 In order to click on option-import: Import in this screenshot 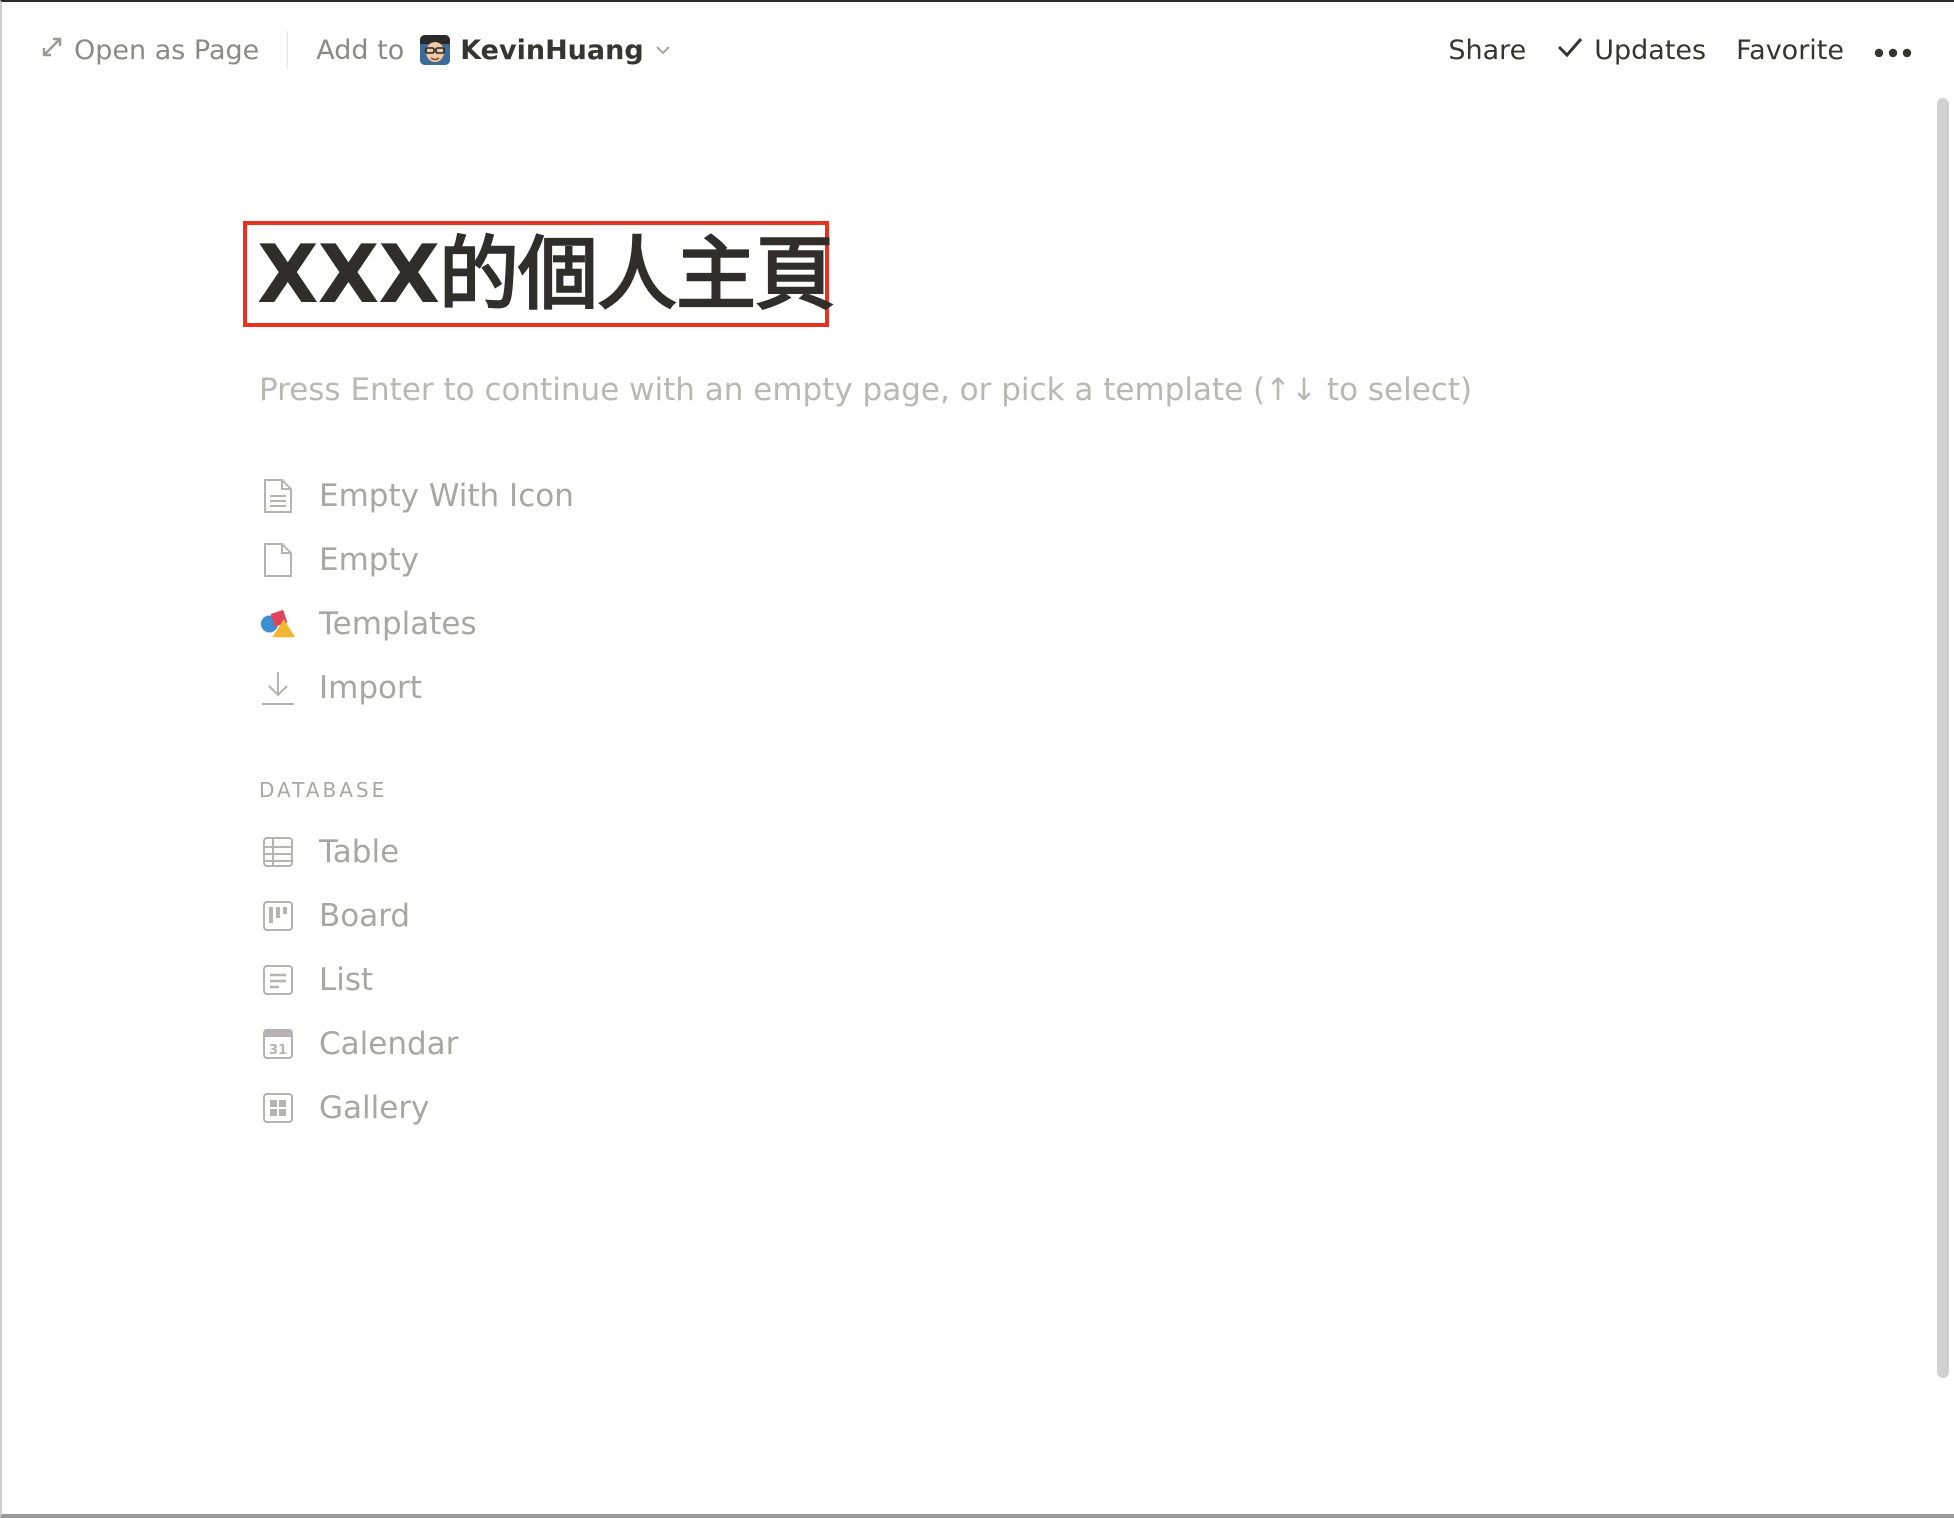, I will do `click(416, 688)`.